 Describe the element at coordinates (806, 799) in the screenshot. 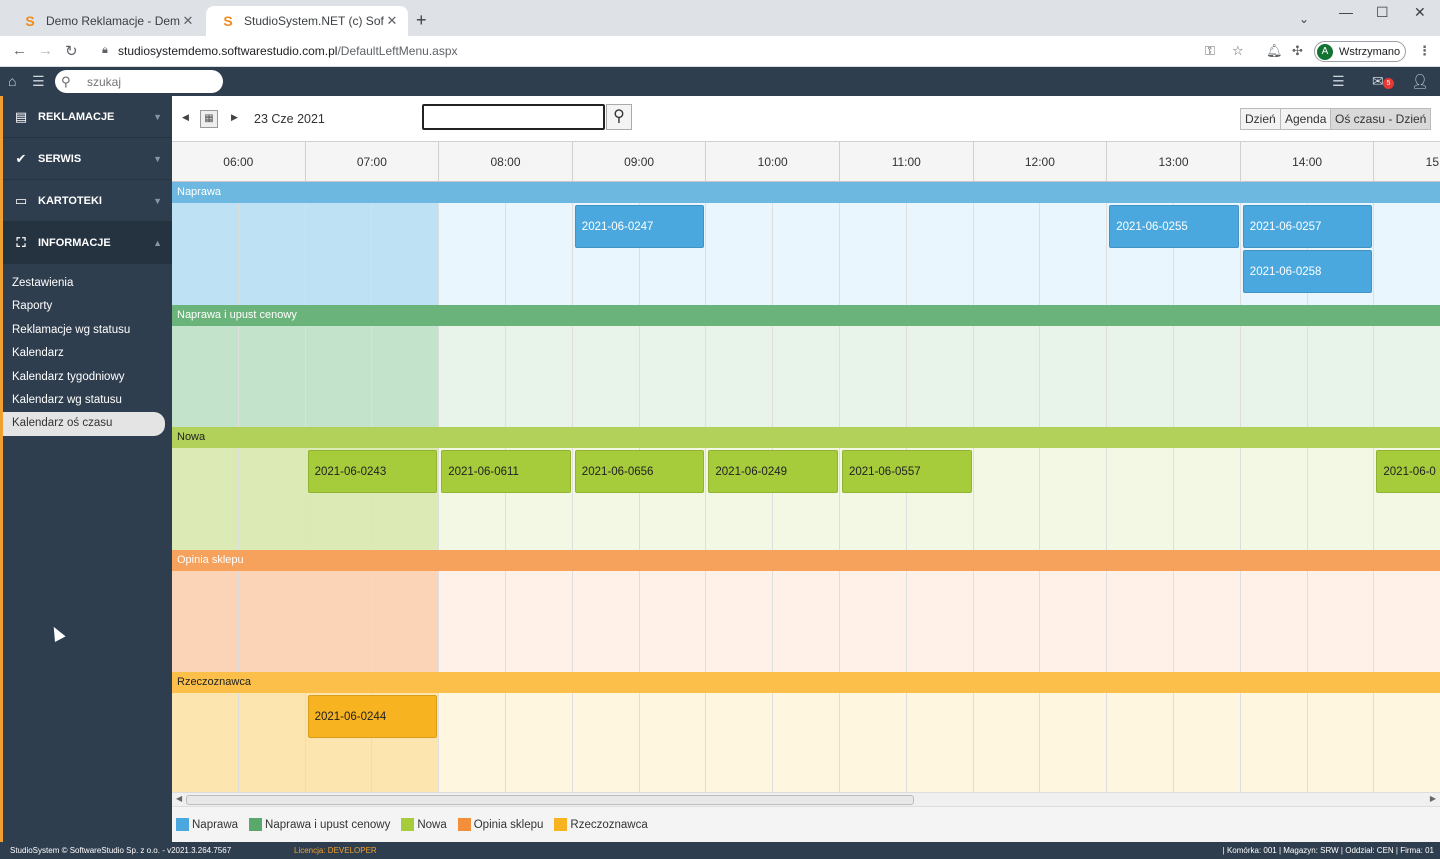

I see `horizontal-scrollbar: ◀ ▶` at that location.